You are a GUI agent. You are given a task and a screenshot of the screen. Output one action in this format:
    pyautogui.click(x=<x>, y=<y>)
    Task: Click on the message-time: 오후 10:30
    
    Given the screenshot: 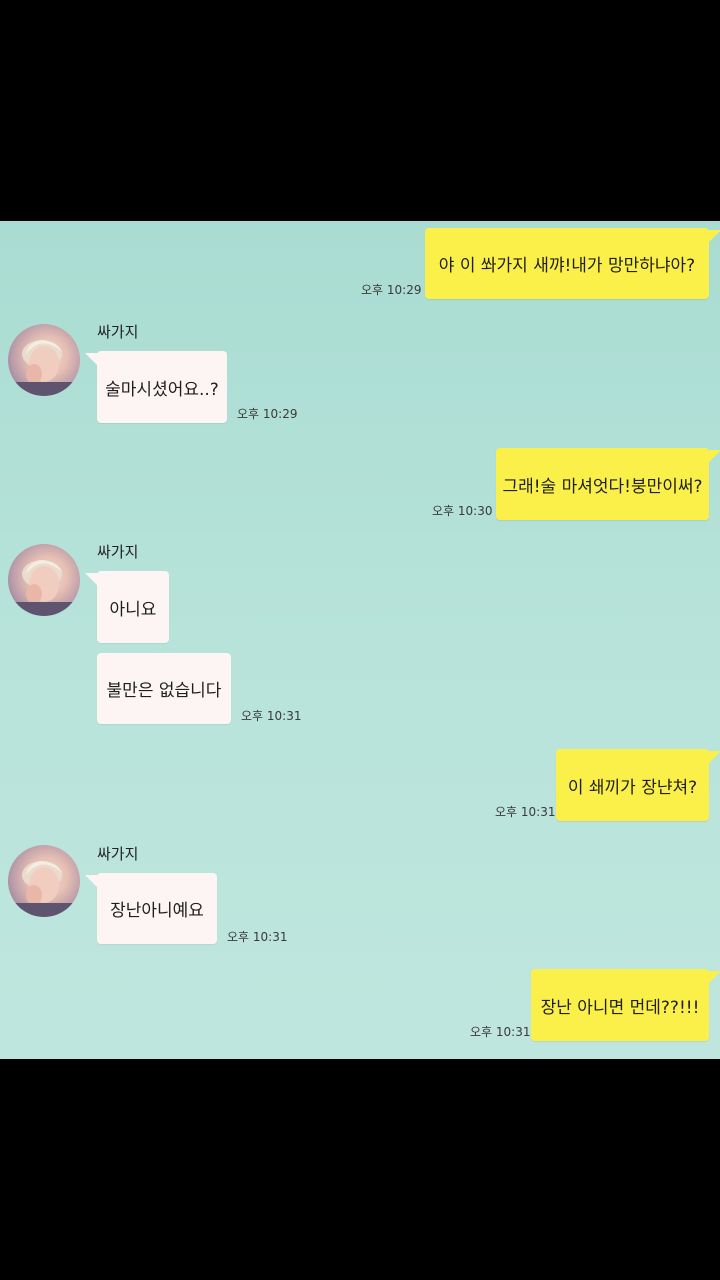 What is the action you would take?
    pyautogui.click(x=462, y=511)
    